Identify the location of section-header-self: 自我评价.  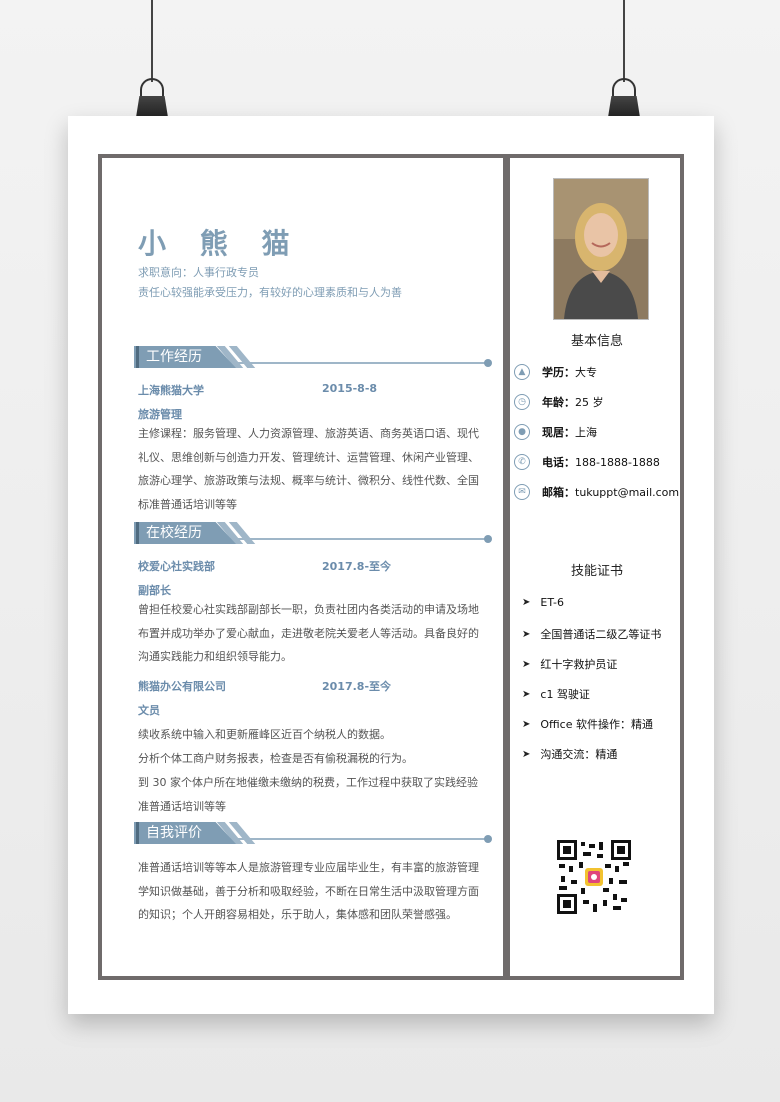
(313, 833).